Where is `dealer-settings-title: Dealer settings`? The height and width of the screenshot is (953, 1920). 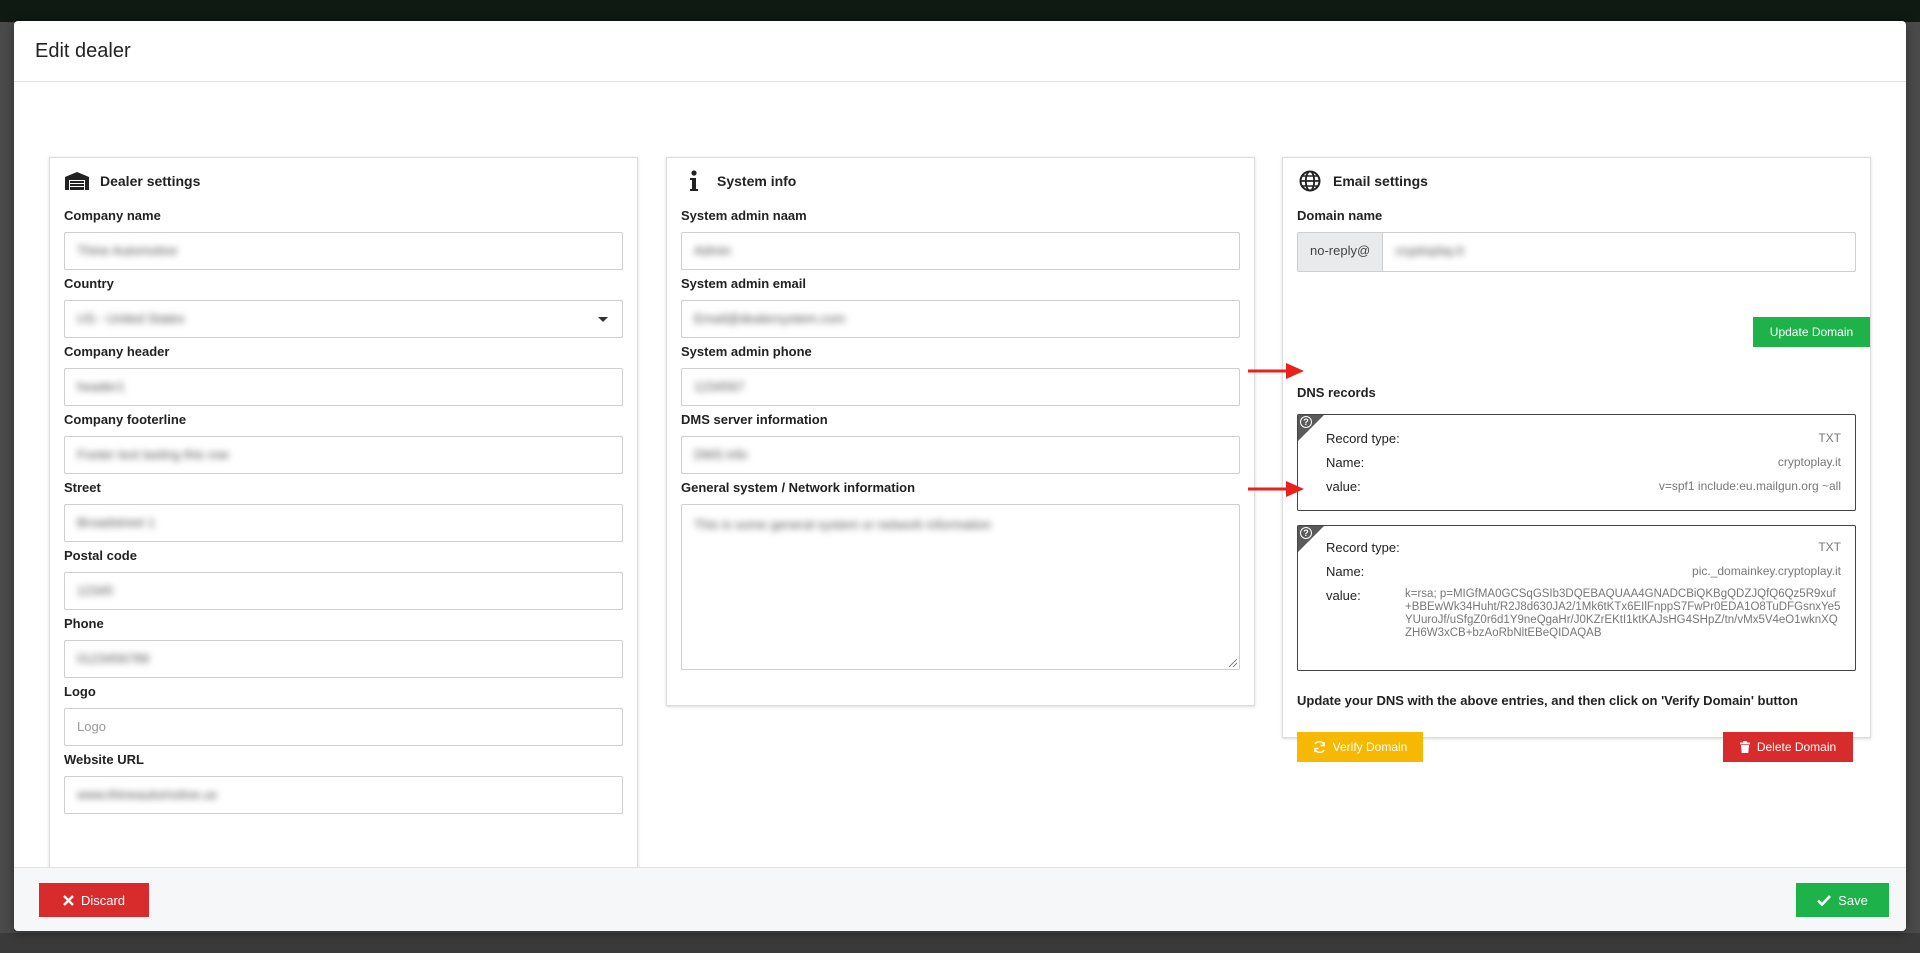
dealer-settings-title: Dealer settings is located at coordinates (150, 181).